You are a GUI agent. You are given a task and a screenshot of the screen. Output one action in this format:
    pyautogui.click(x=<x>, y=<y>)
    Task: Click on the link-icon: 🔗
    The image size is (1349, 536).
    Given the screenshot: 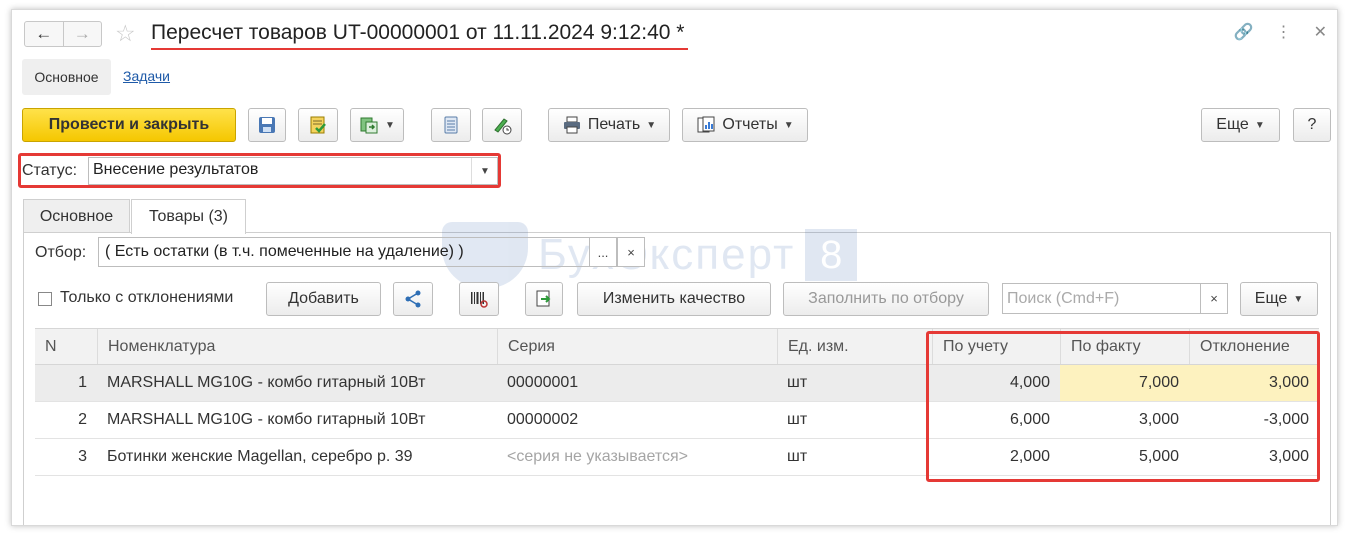 What is the action you would take?
    pyautogui.click(x=1244, y=32)
    